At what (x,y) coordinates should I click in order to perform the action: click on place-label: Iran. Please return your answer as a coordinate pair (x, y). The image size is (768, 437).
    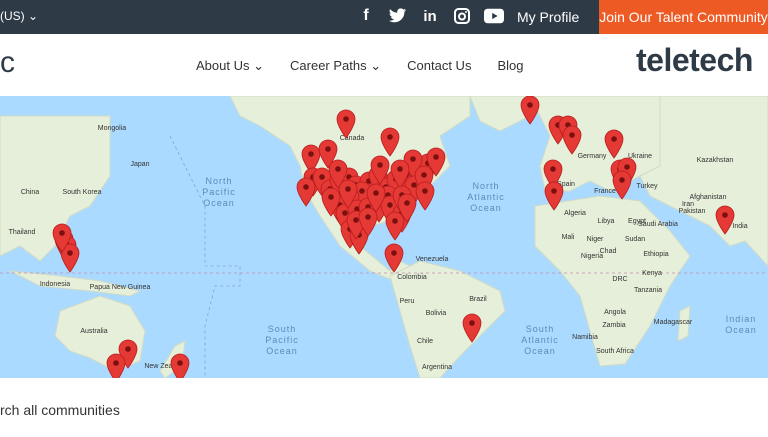
    Looking at the image, I should click on (688, 204).